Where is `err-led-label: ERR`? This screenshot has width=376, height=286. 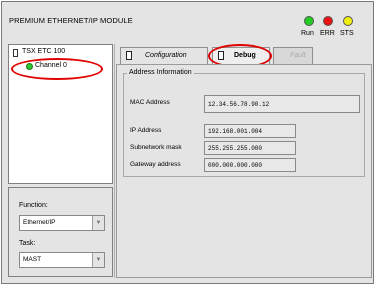 err-led-label: ERR is located at coordinates (327, 33).